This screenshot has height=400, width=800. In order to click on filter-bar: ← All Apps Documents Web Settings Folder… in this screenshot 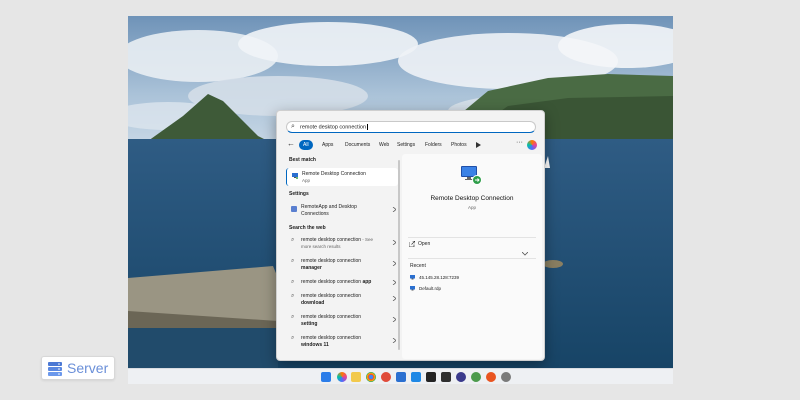, I will do `click(412, 145)`.